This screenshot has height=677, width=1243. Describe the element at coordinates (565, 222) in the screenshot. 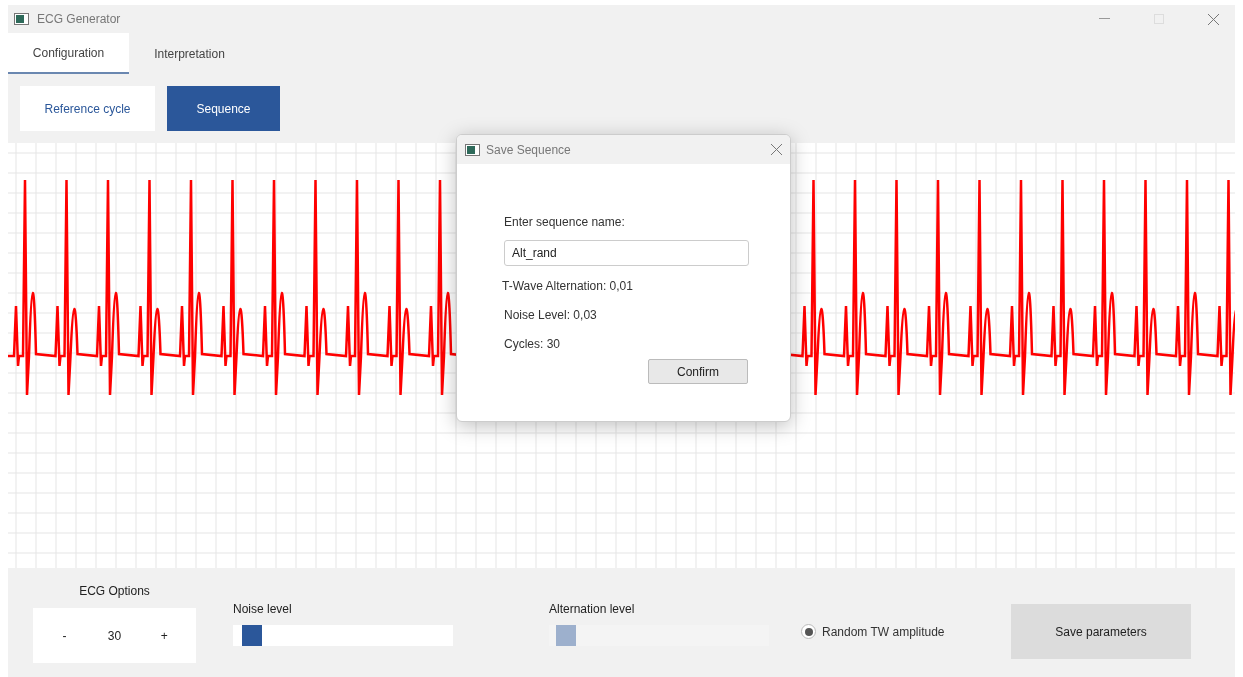

I see `prompt-text: Enter sequence name:` at that location.